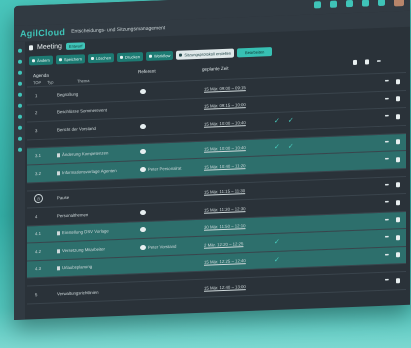 This screenshot has height=348, width=411. I want to click on row-time: 30 Mär. 11:50 – 12:10, so click(239, 226).